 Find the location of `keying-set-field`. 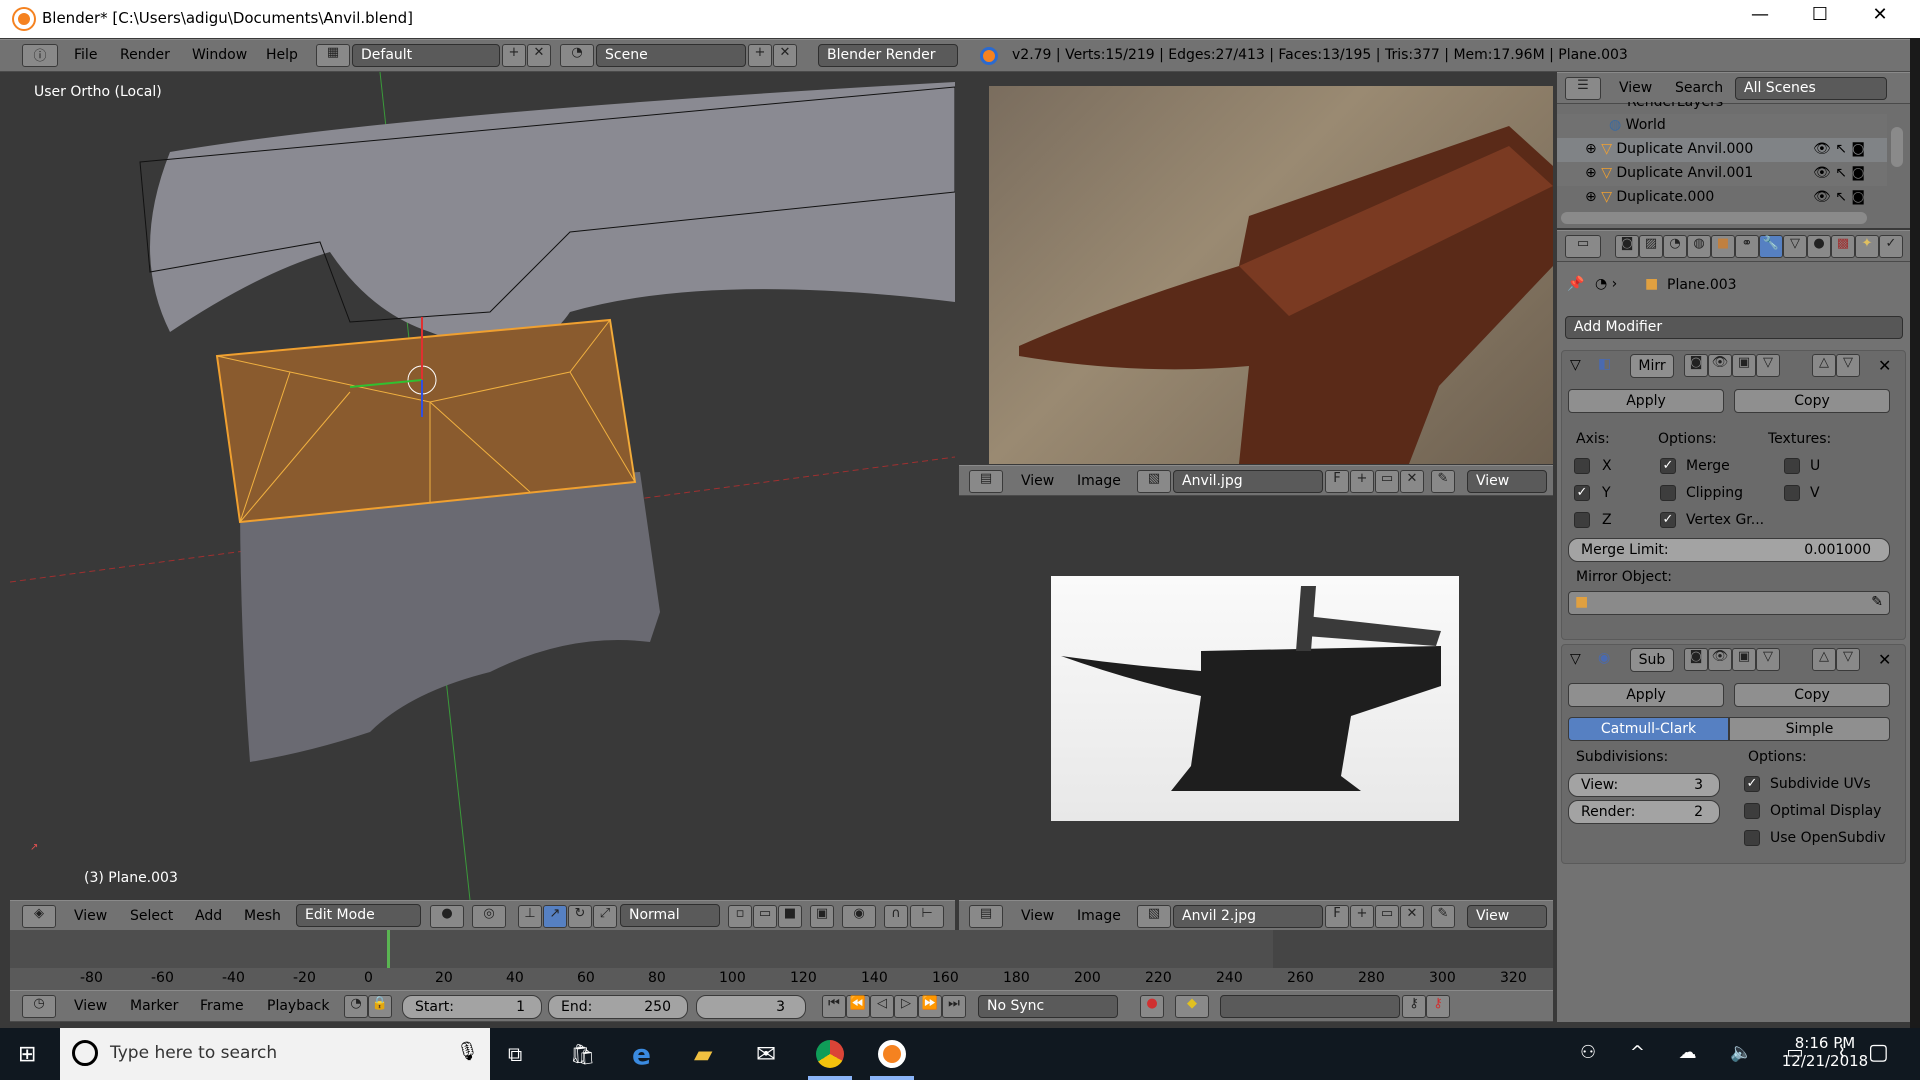

keying-set-field is located at coordinates (1310, 1006).